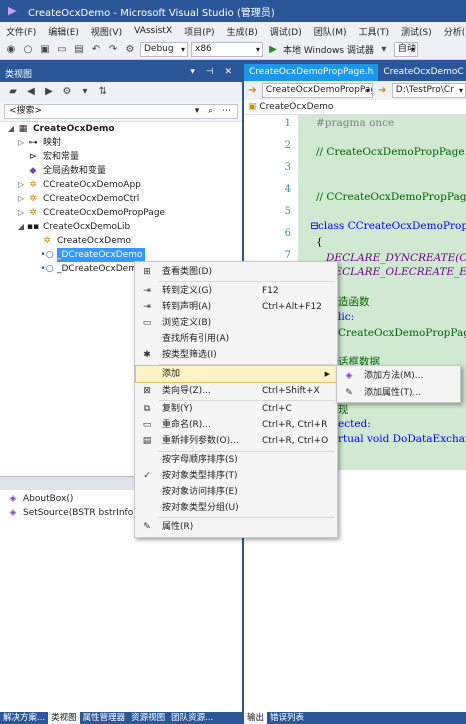 This screenshot has height=724, width=466. I want to click on breadcrumb-label: CreateOcxDemo, so click(296, 107).